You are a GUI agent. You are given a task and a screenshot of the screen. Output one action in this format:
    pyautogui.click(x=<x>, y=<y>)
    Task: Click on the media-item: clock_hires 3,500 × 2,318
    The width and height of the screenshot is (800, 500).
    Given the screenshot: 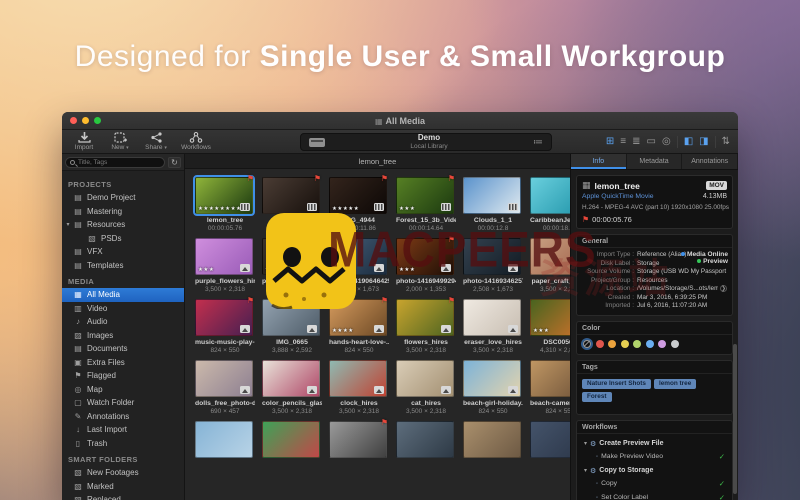 What is the action you would take?
    pyautogui.click(x=359, y=387)
    